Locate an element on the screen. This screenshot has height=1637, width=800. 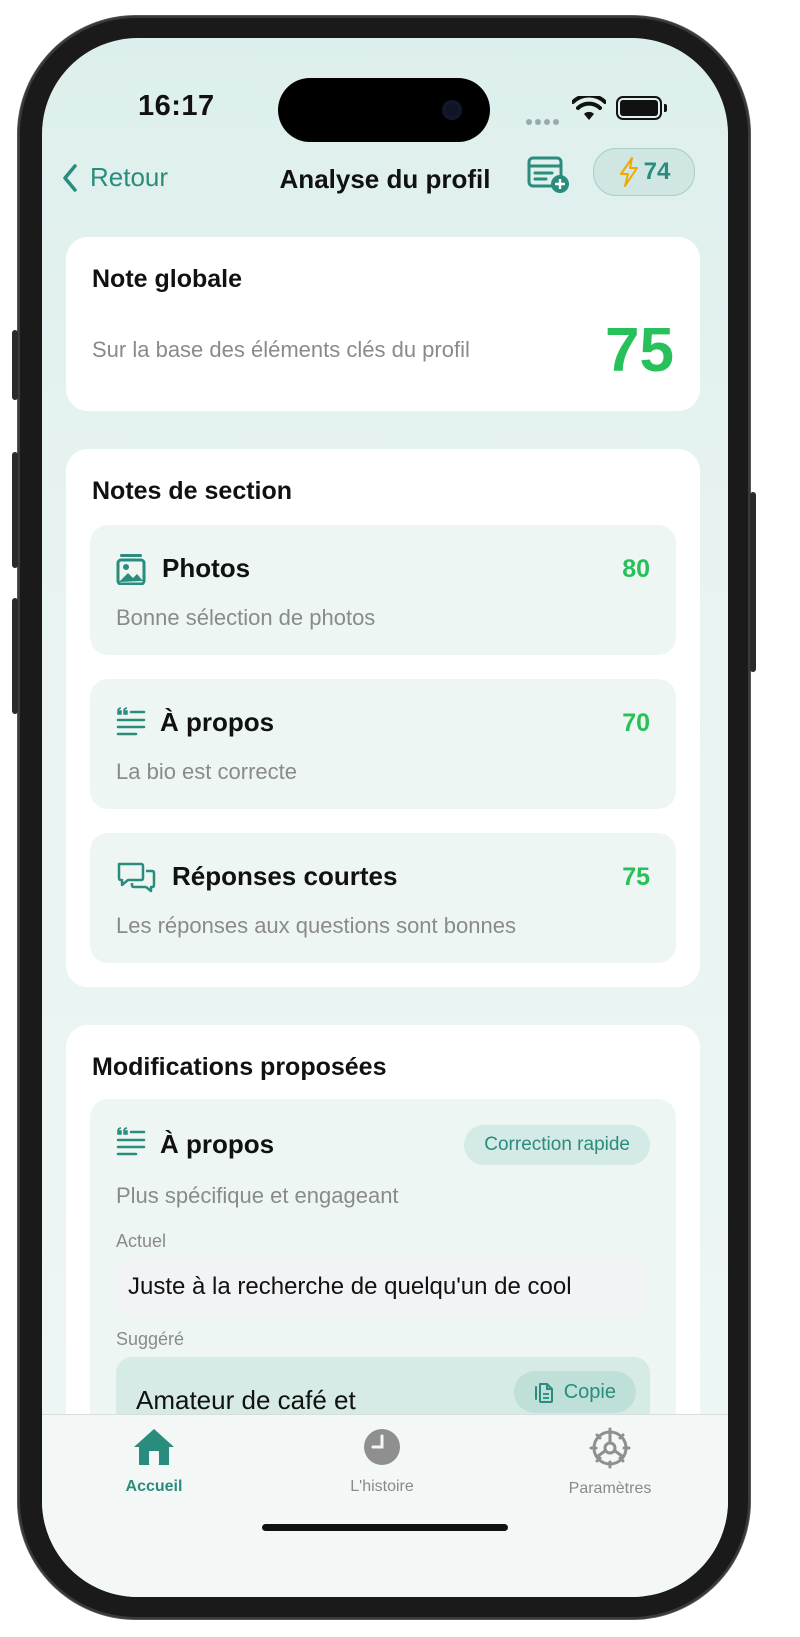
action-button is located at coordinates (15, 365).